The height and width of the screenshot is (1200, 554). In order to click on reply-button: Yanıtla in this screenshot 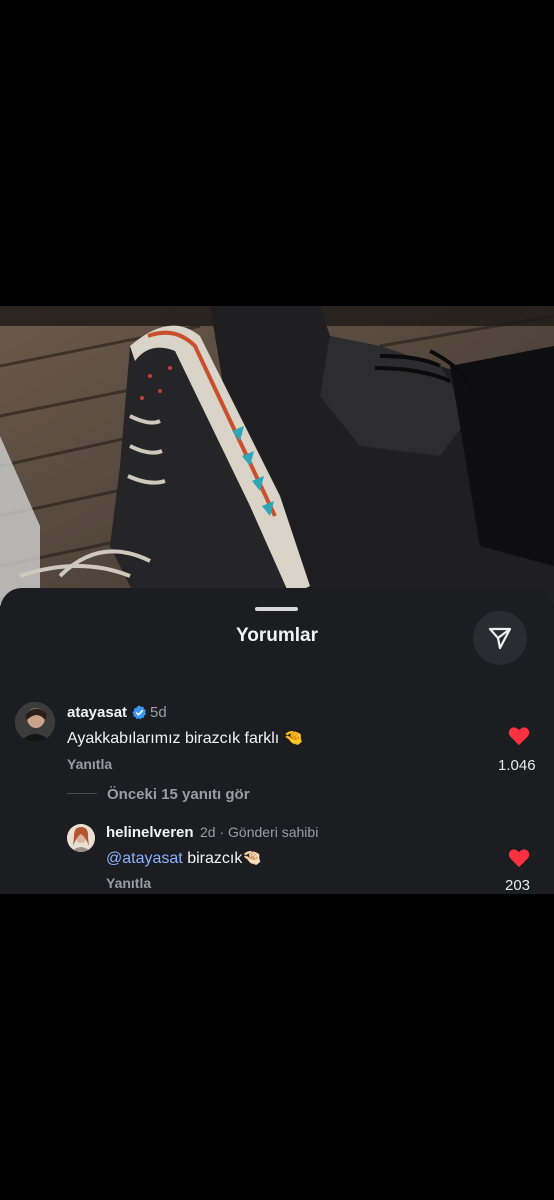, I will do `click(89, 764)`.